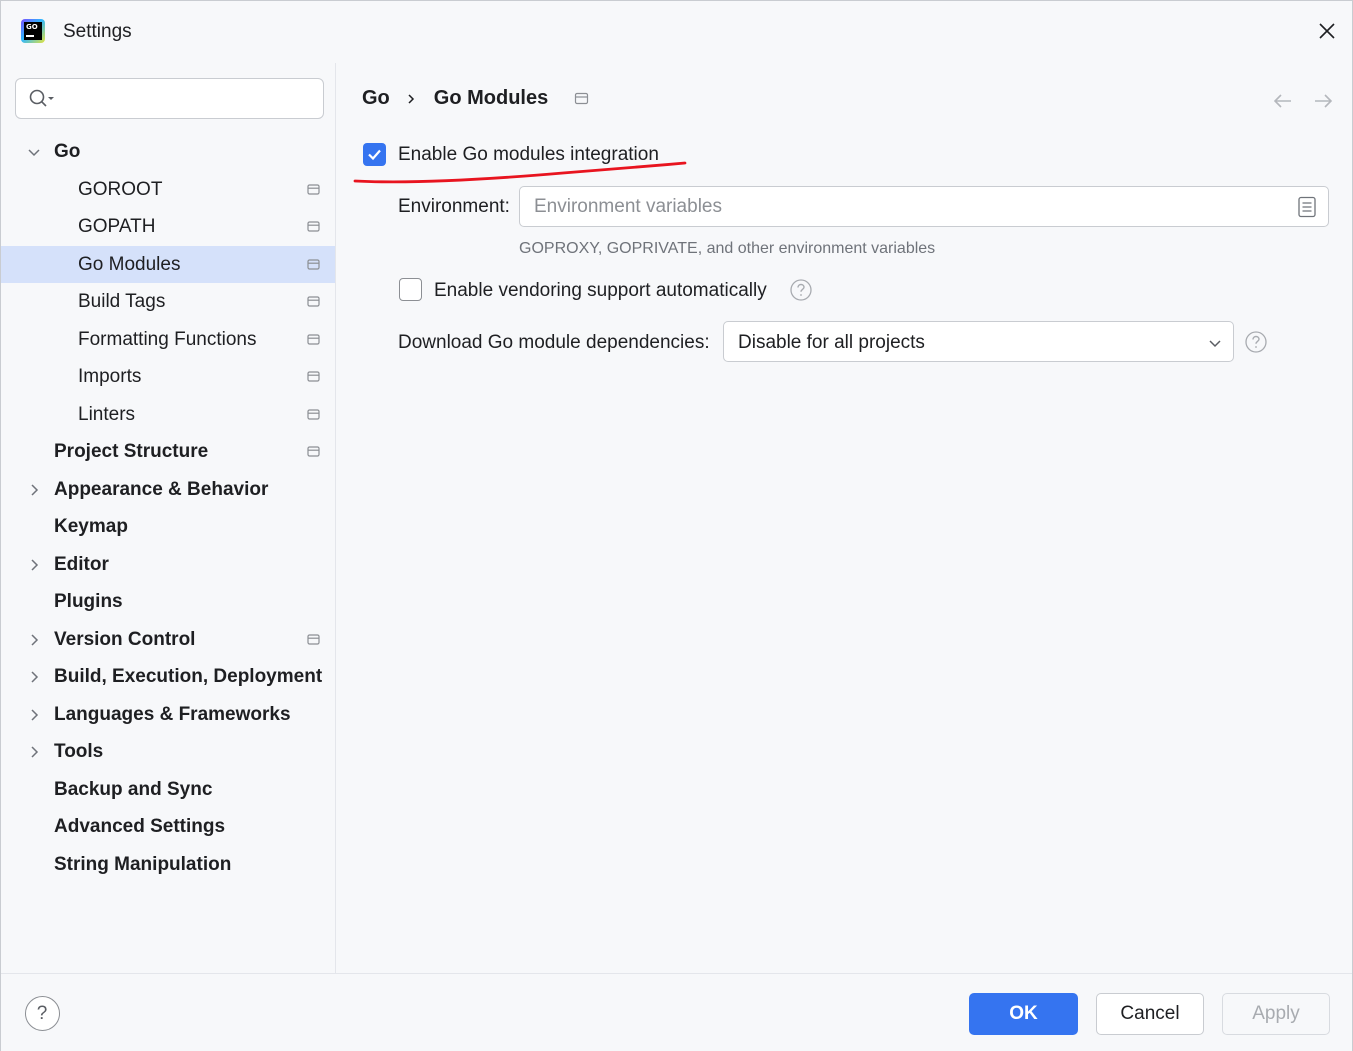 Image resolution: width=1353 pixels, height=1051 pixels. What do you see at coordinates (1307, 207) in the screenshot?
I see `document-icon` at bounding box center [1307, 207].